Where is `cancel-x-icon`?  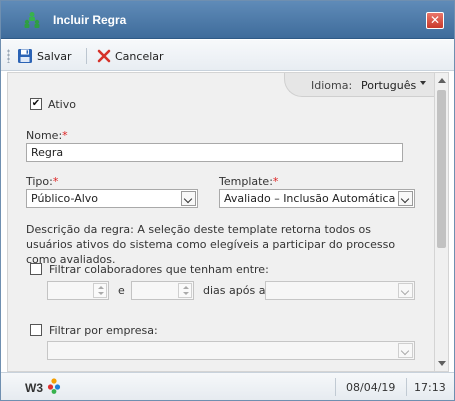
cancel-x-icon is located at coordinates (104, 56).